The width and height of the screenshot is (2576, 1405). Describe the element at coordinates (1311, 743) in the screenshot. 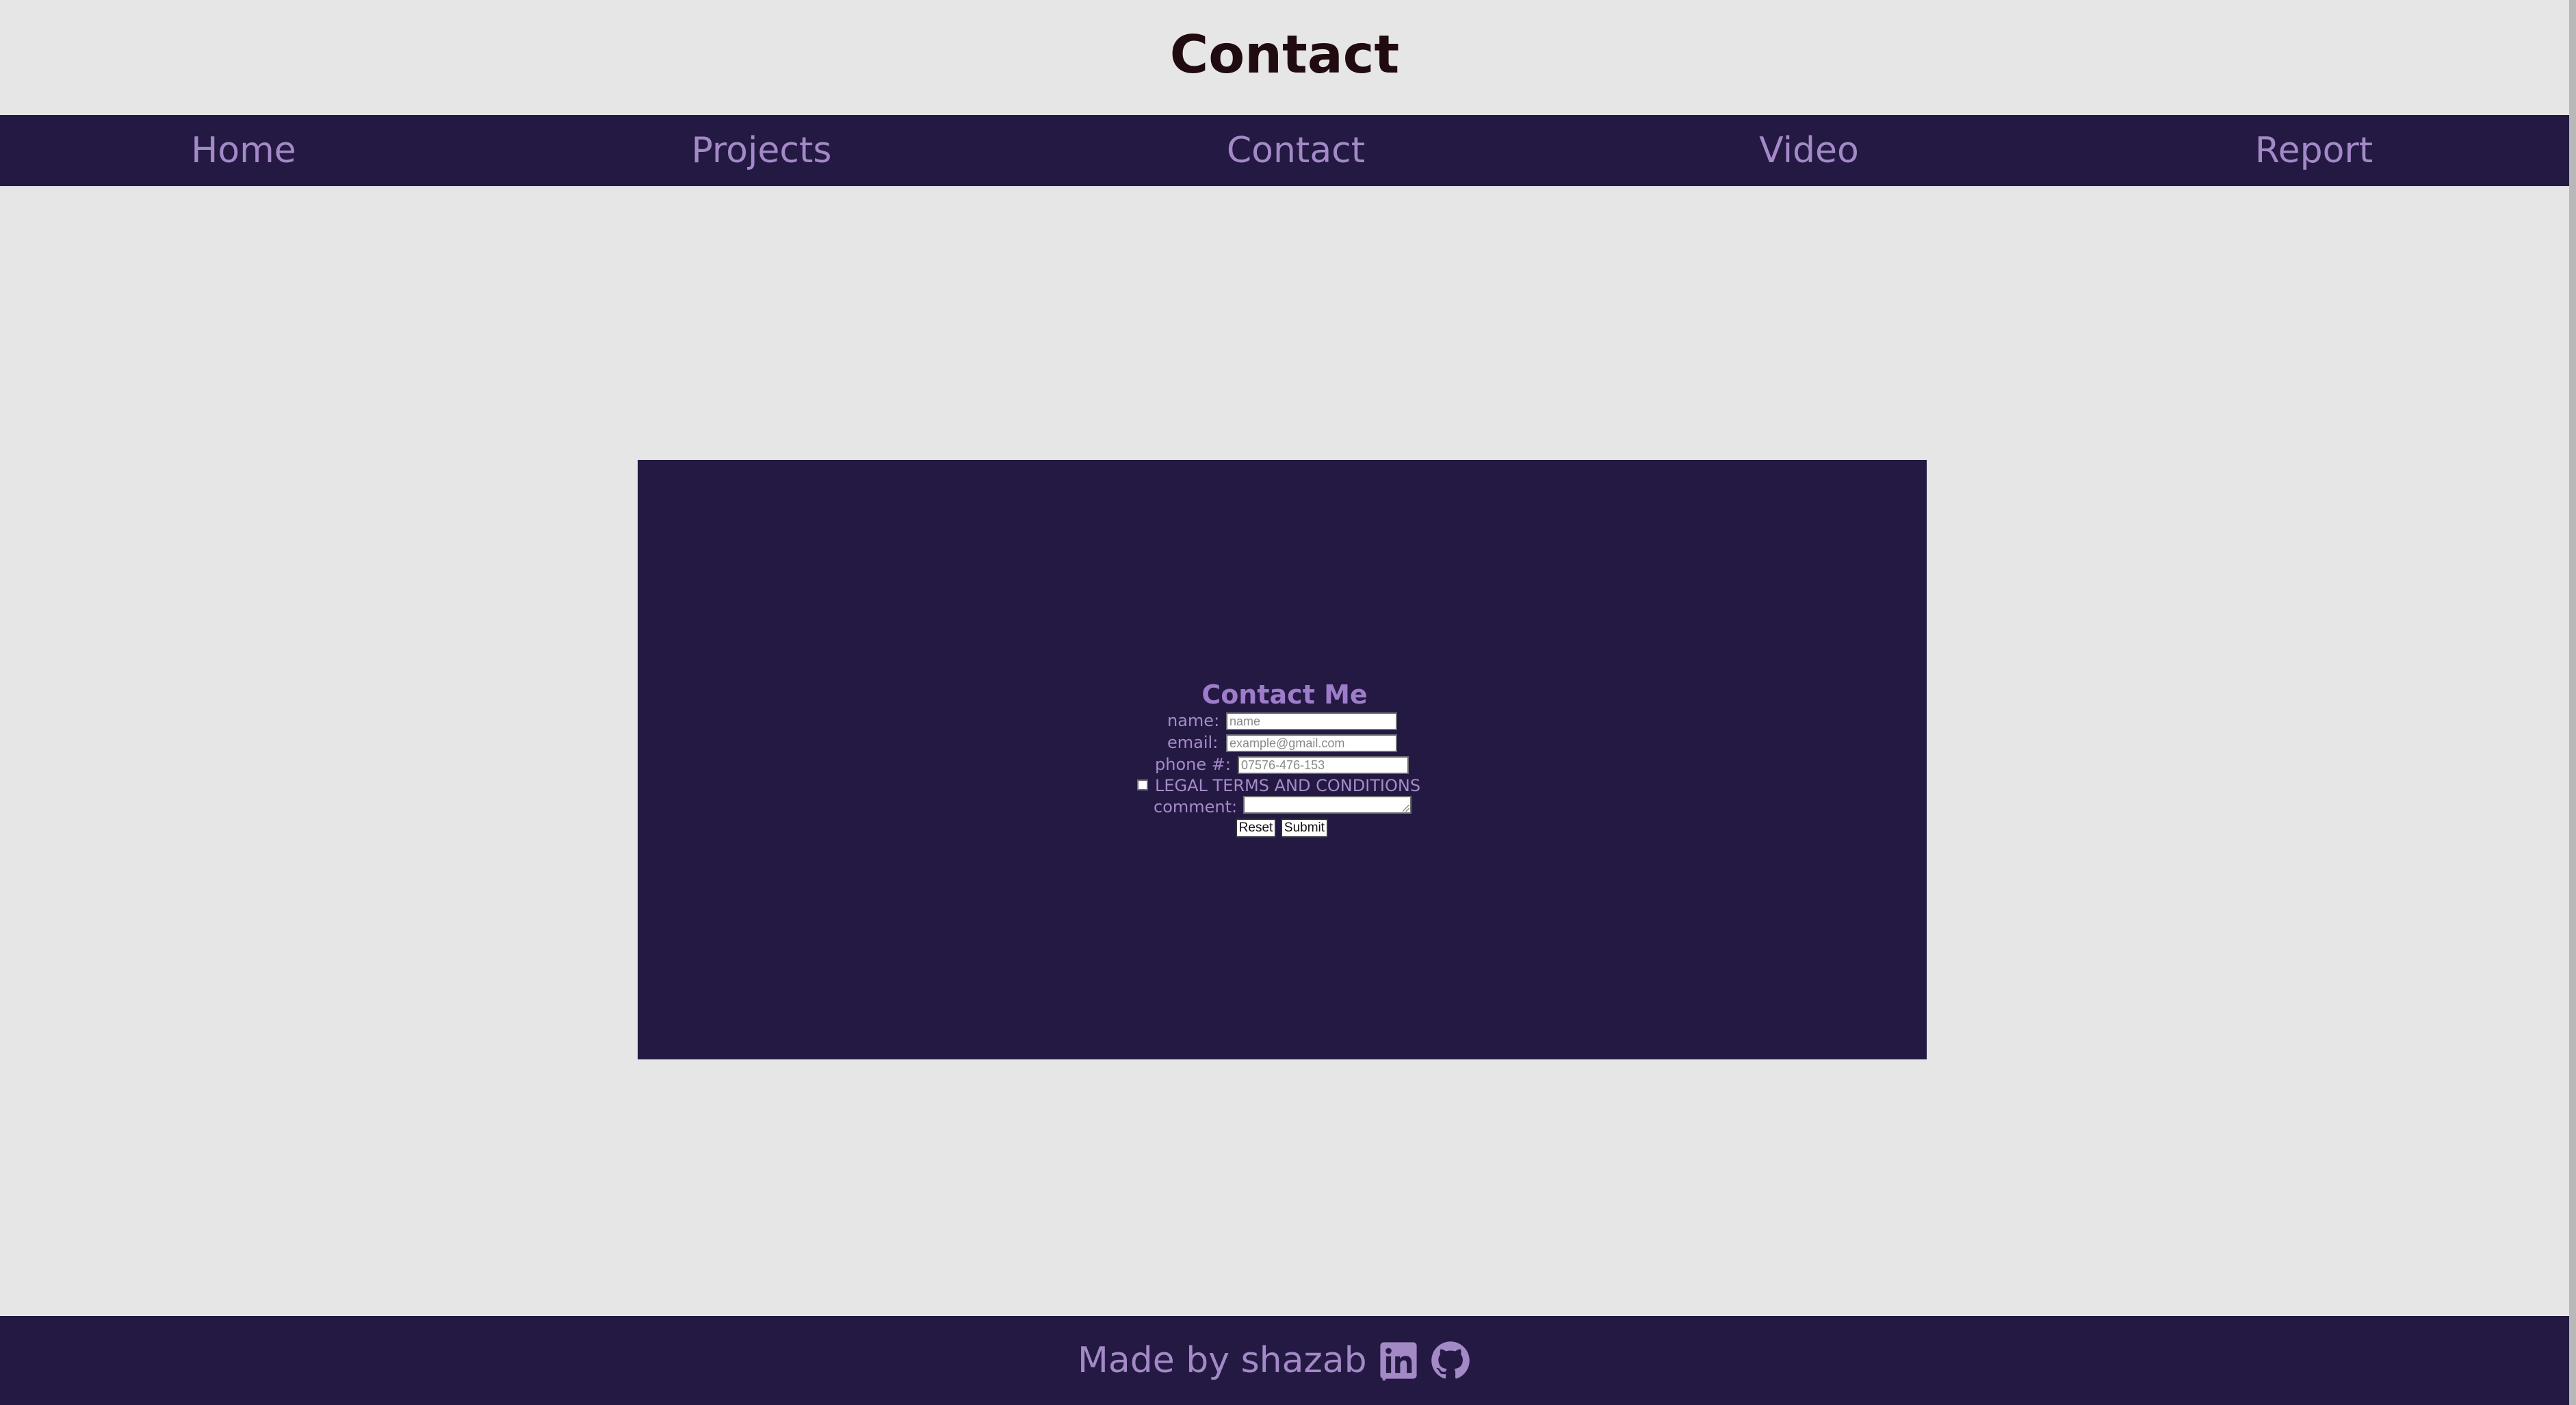

I see `email-input: example@gmail.com` at that location.